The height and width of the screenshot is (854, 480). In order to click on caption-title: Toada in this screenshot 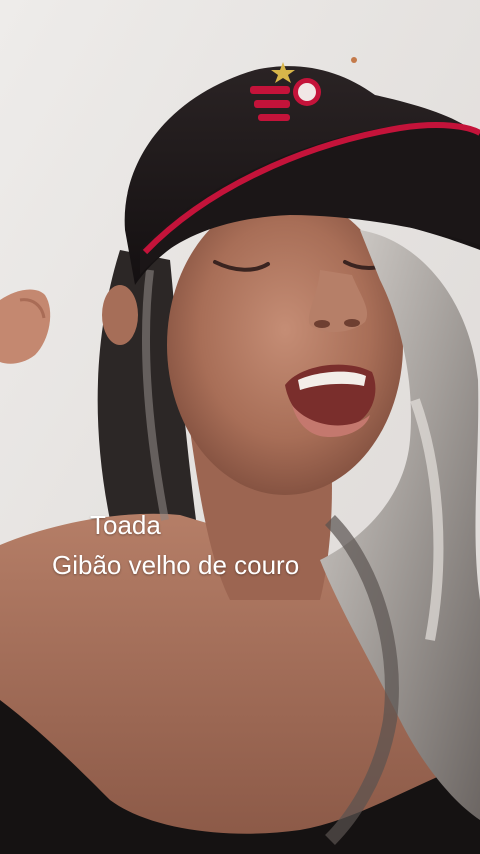, I will do `click(125, 525)`.